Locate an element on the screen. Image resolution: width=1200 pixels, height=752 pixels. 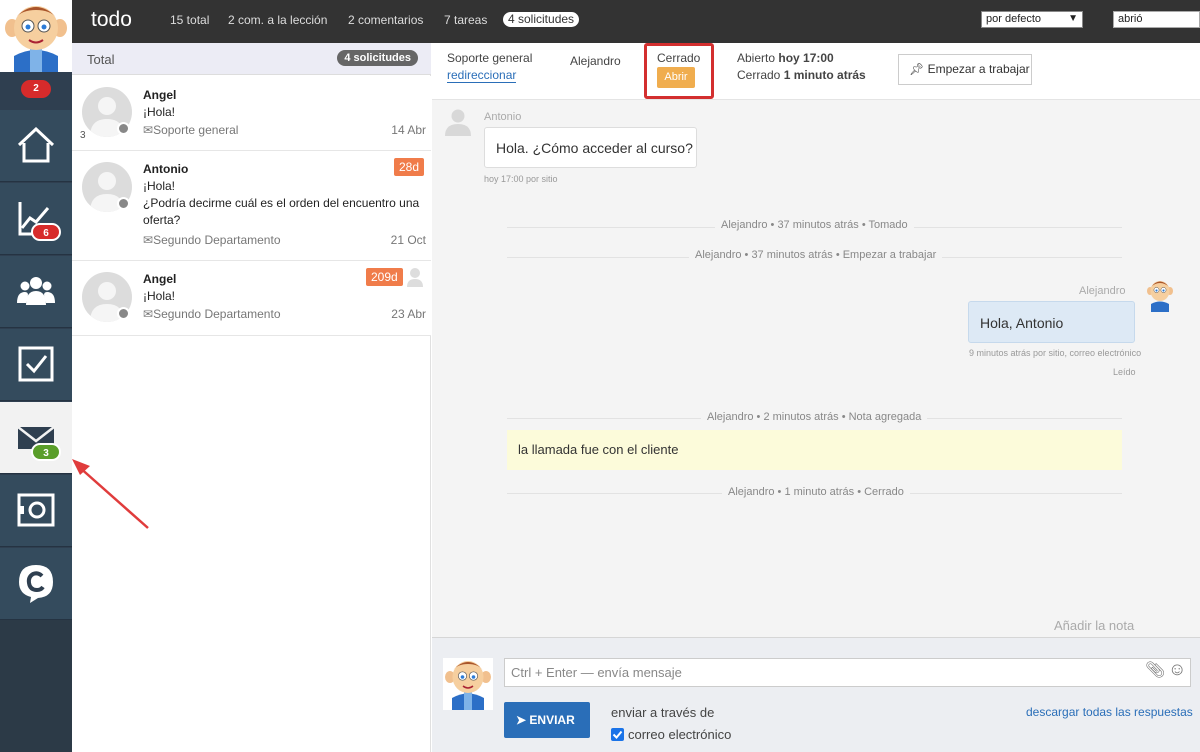
sidebar-filler is located at coordinates (36, 686).